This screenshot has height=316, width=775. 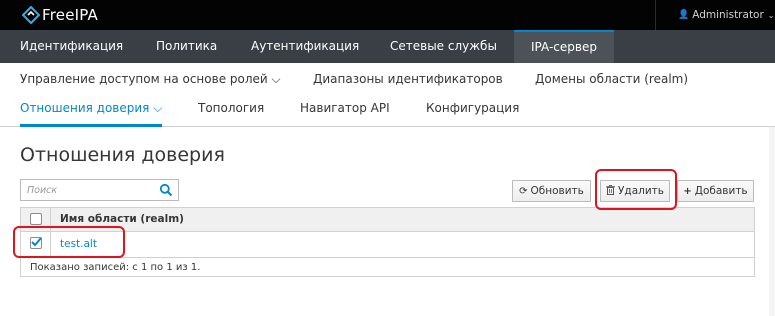 What do you see at coordinates (611, 191) in the screenshot?
I see `trash-icon` at bounding box center [611, 191].